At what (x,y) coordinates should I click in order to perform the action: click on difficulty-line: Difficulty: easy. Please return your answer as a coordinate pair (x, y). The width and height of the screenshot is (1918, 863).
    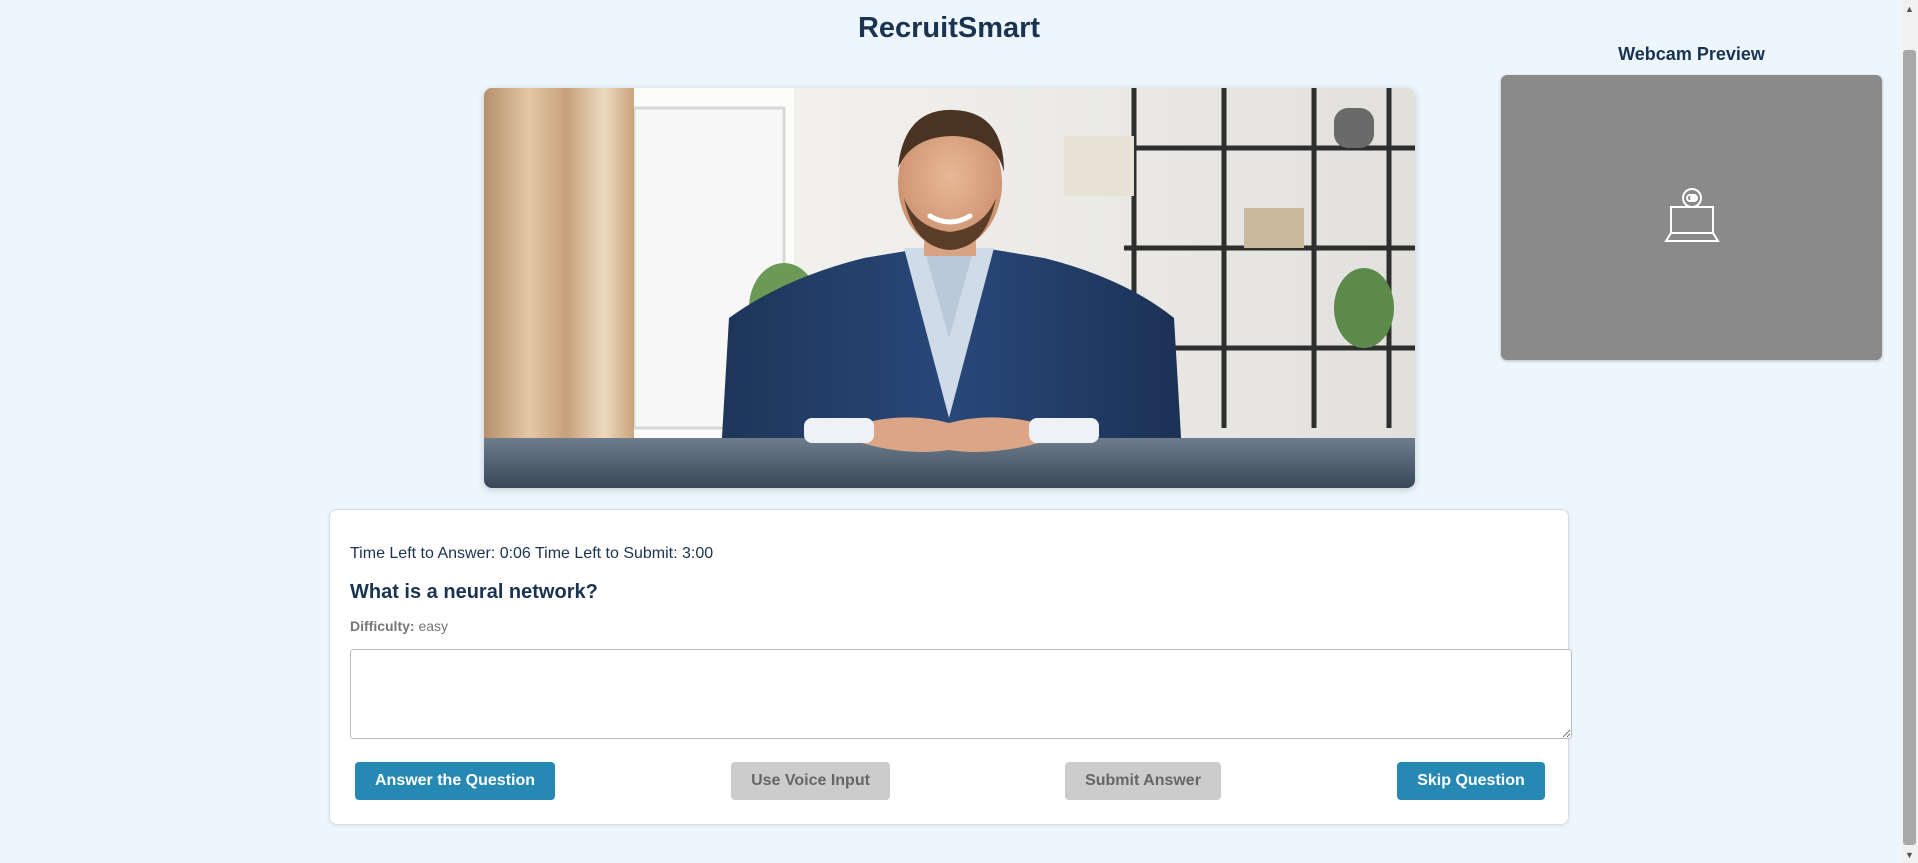
    Looking at the image, I should click on (399, 626).